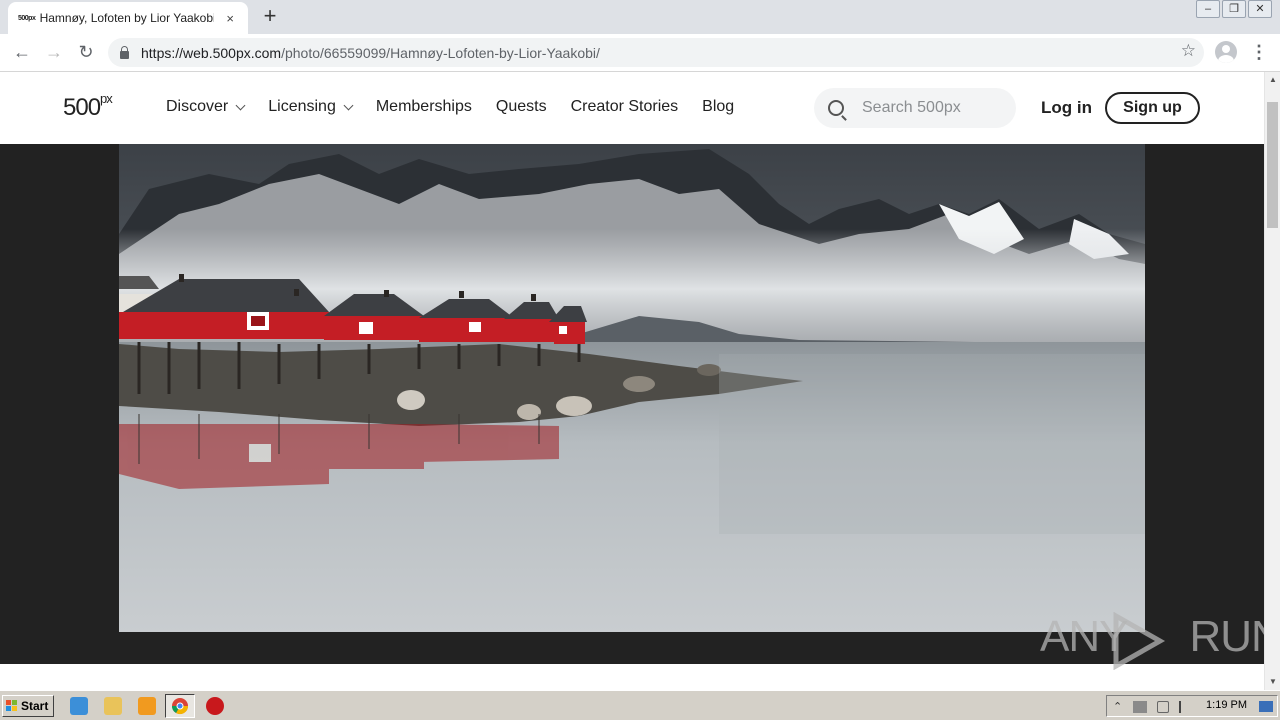 This screenshot has height=722, width=1280. Describe the element at coordinates (836, 108) in the screenshot. I see `search-icon` at that location.